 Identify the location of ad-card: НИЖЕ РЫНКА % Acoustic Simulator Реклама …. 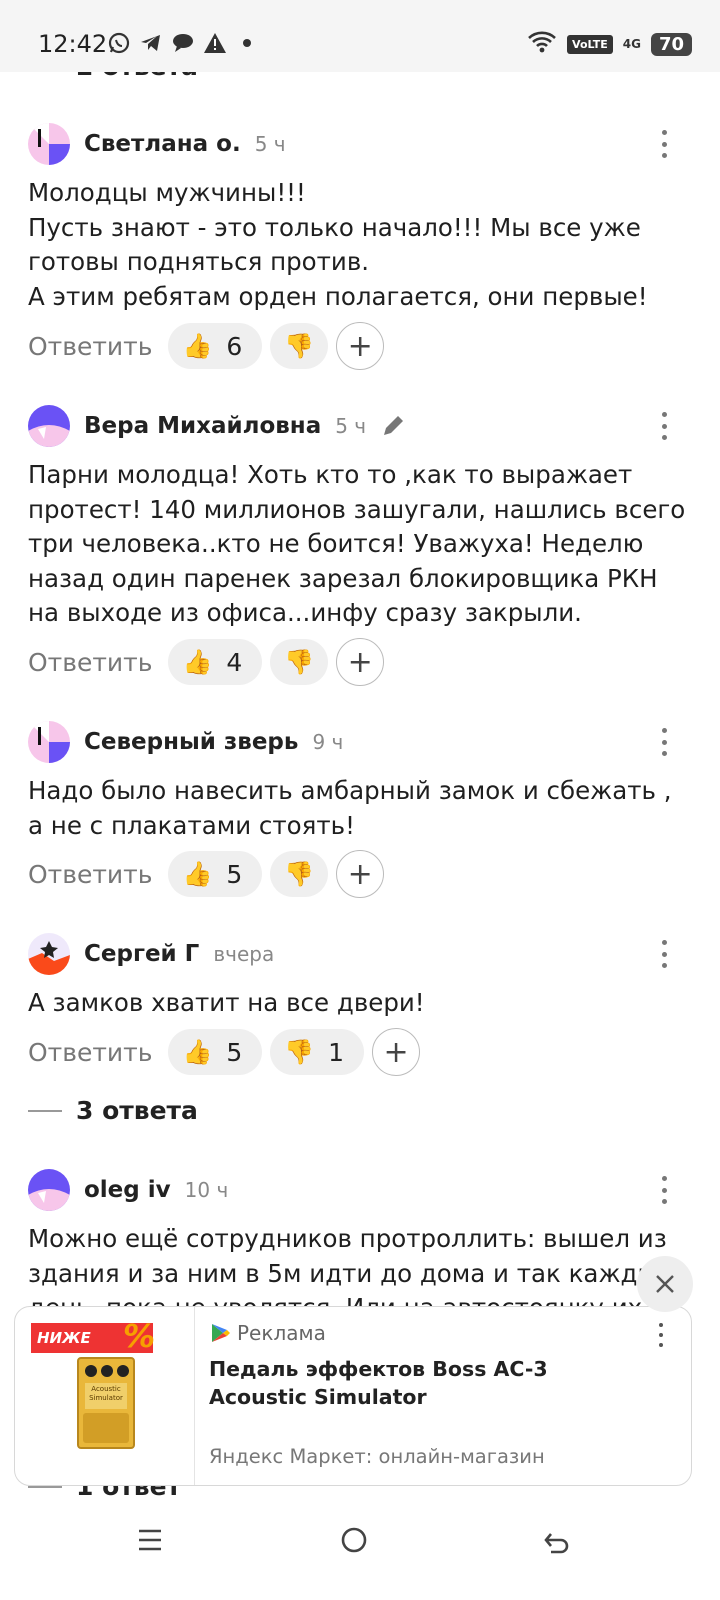
(353, 1396).